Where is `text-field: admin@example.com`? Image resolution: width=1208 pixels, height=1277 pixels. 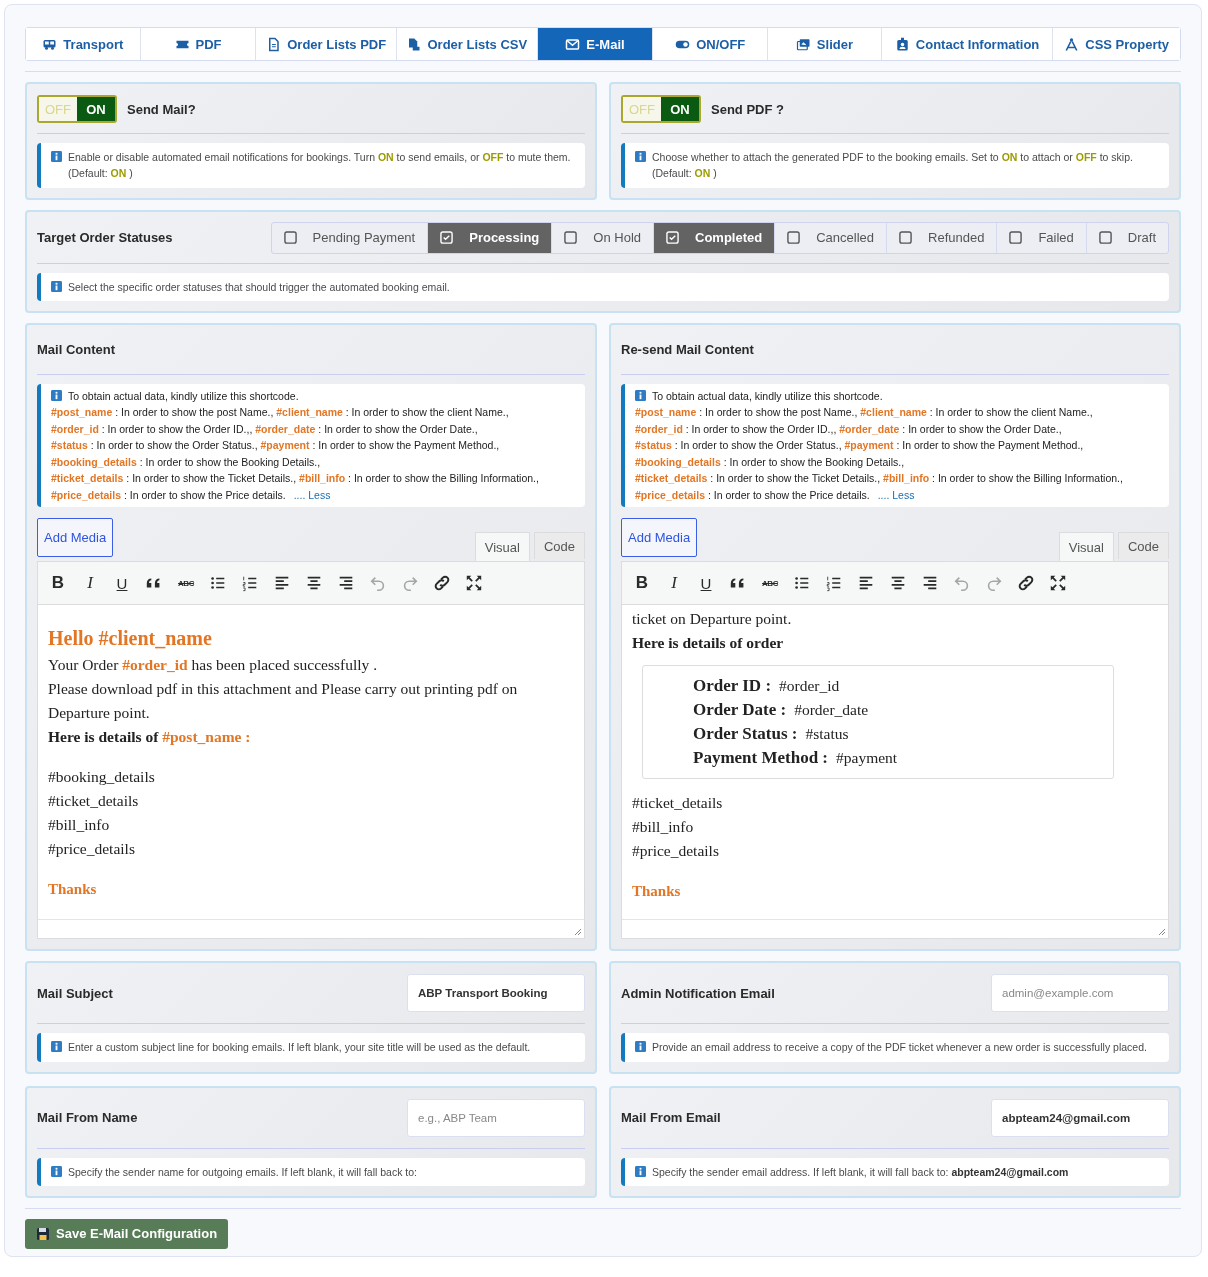
text-field: admin@example.com is located at coordinates (1080, 993).